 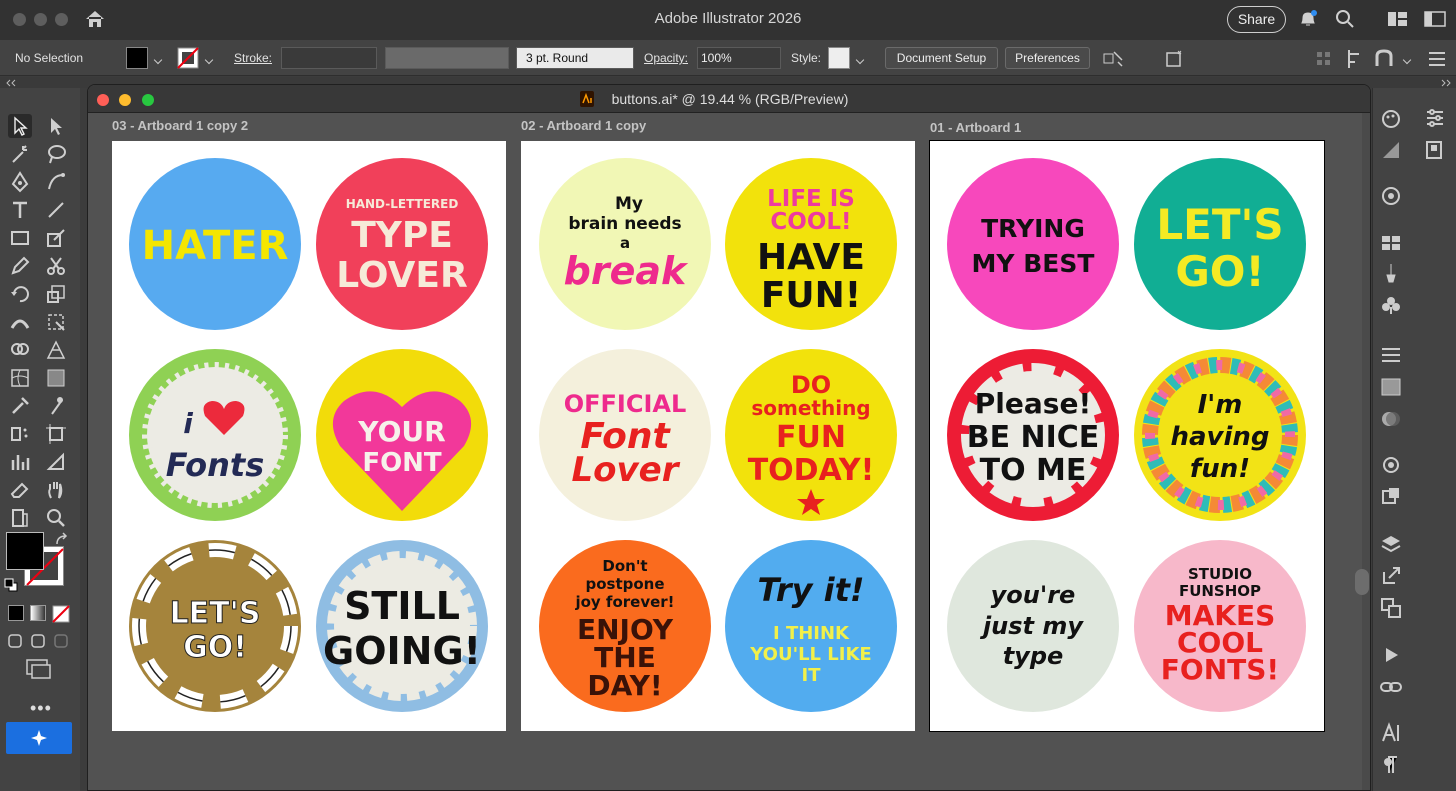 What do you see at coordinates (1220, 626) in the screenshot?
I see `button-makes-cool-fonts: STUDIO FUNSHOP MAKES COOL FONTS!` at bounding box center [1220, 626].